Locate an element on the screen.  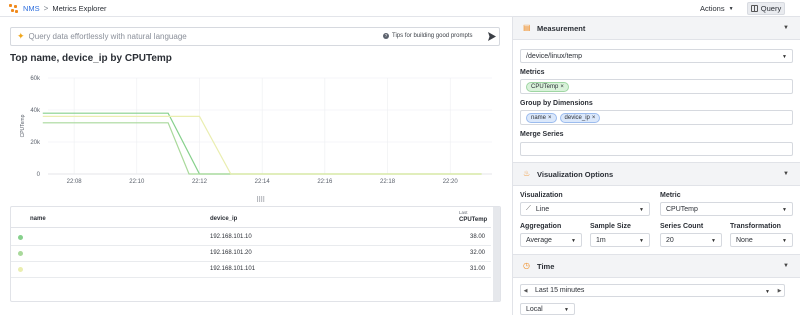
measurement-title: Measurement is located at coordinates (561, 28).